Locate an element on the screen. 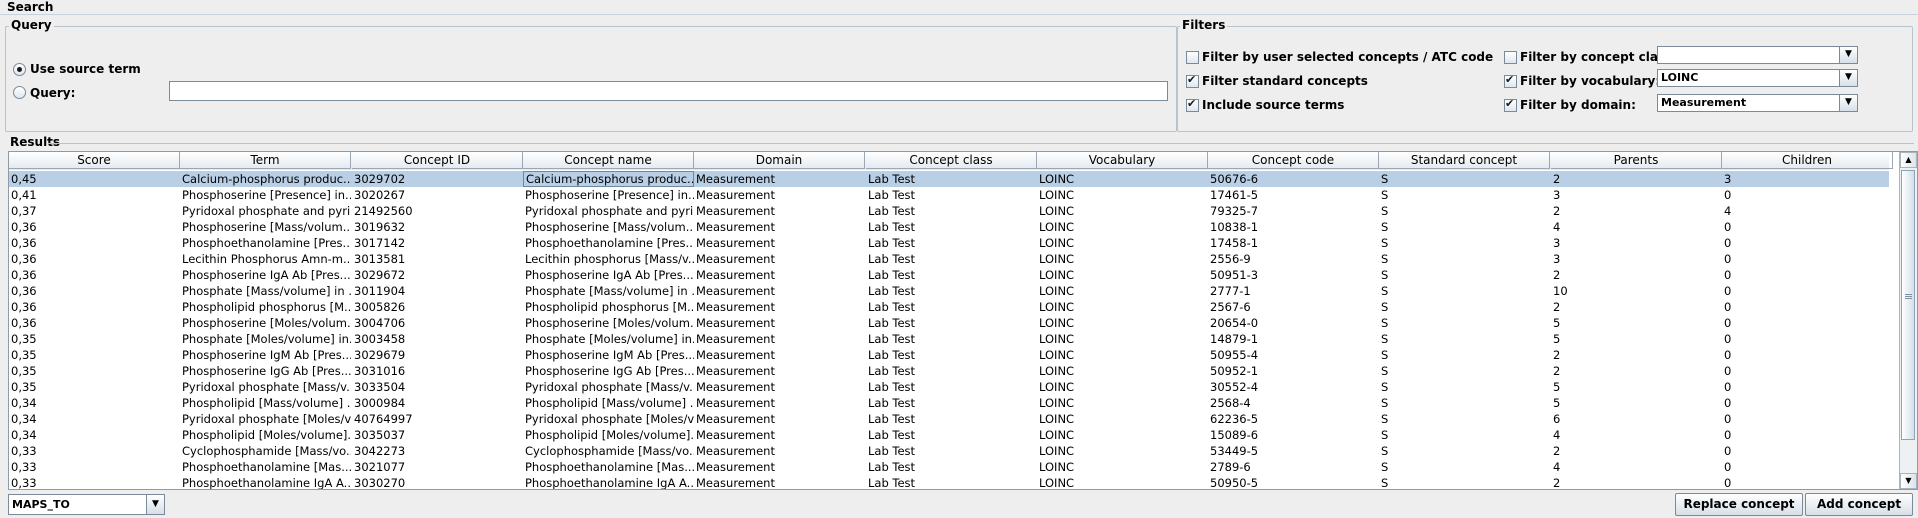 The height and width of the screenshot is (518, 1918). column-header: Score is located at coordinates (94, 160).